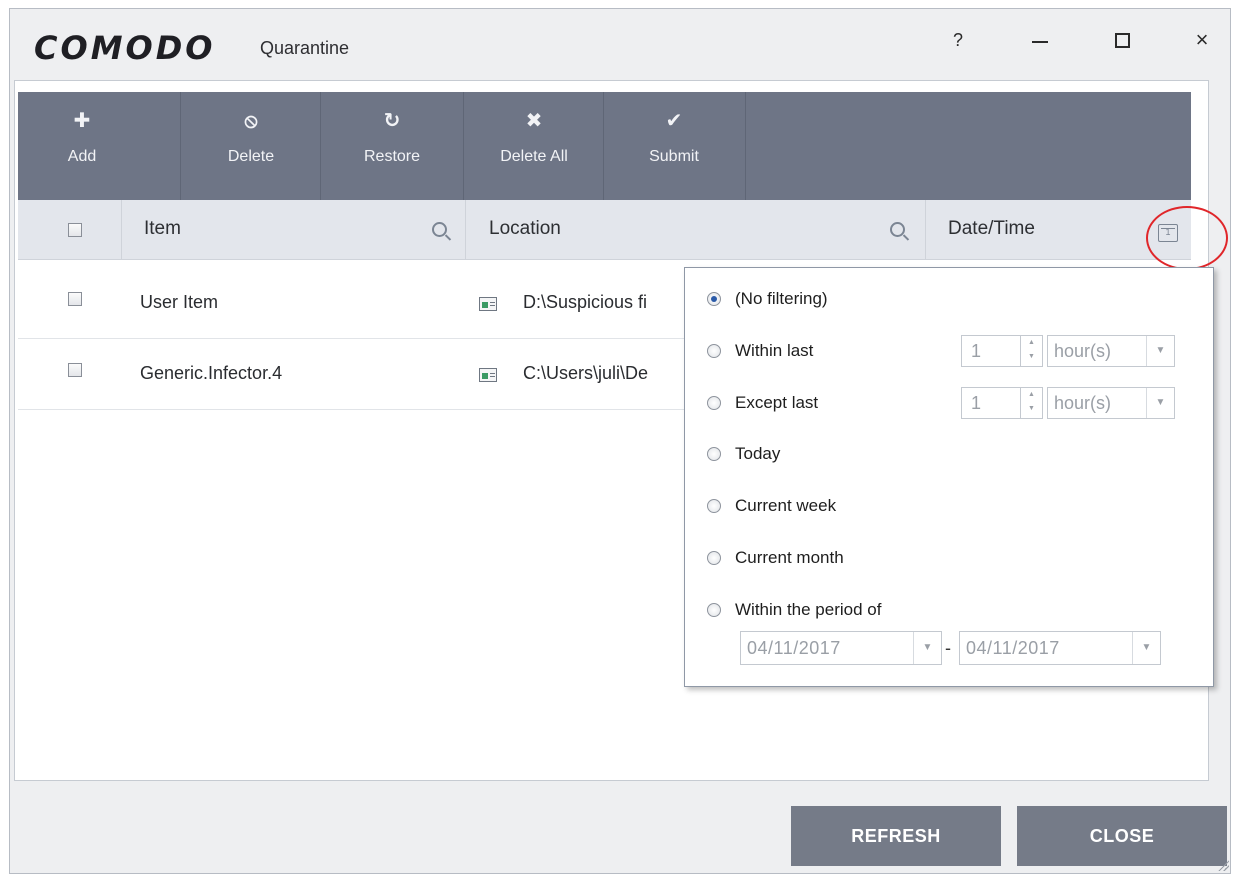 The height and width of the screenshot is (877, 1235). Describe the element at coordinates (392, 156) in the screenshot. I see `restore-label: Restore` at that location.